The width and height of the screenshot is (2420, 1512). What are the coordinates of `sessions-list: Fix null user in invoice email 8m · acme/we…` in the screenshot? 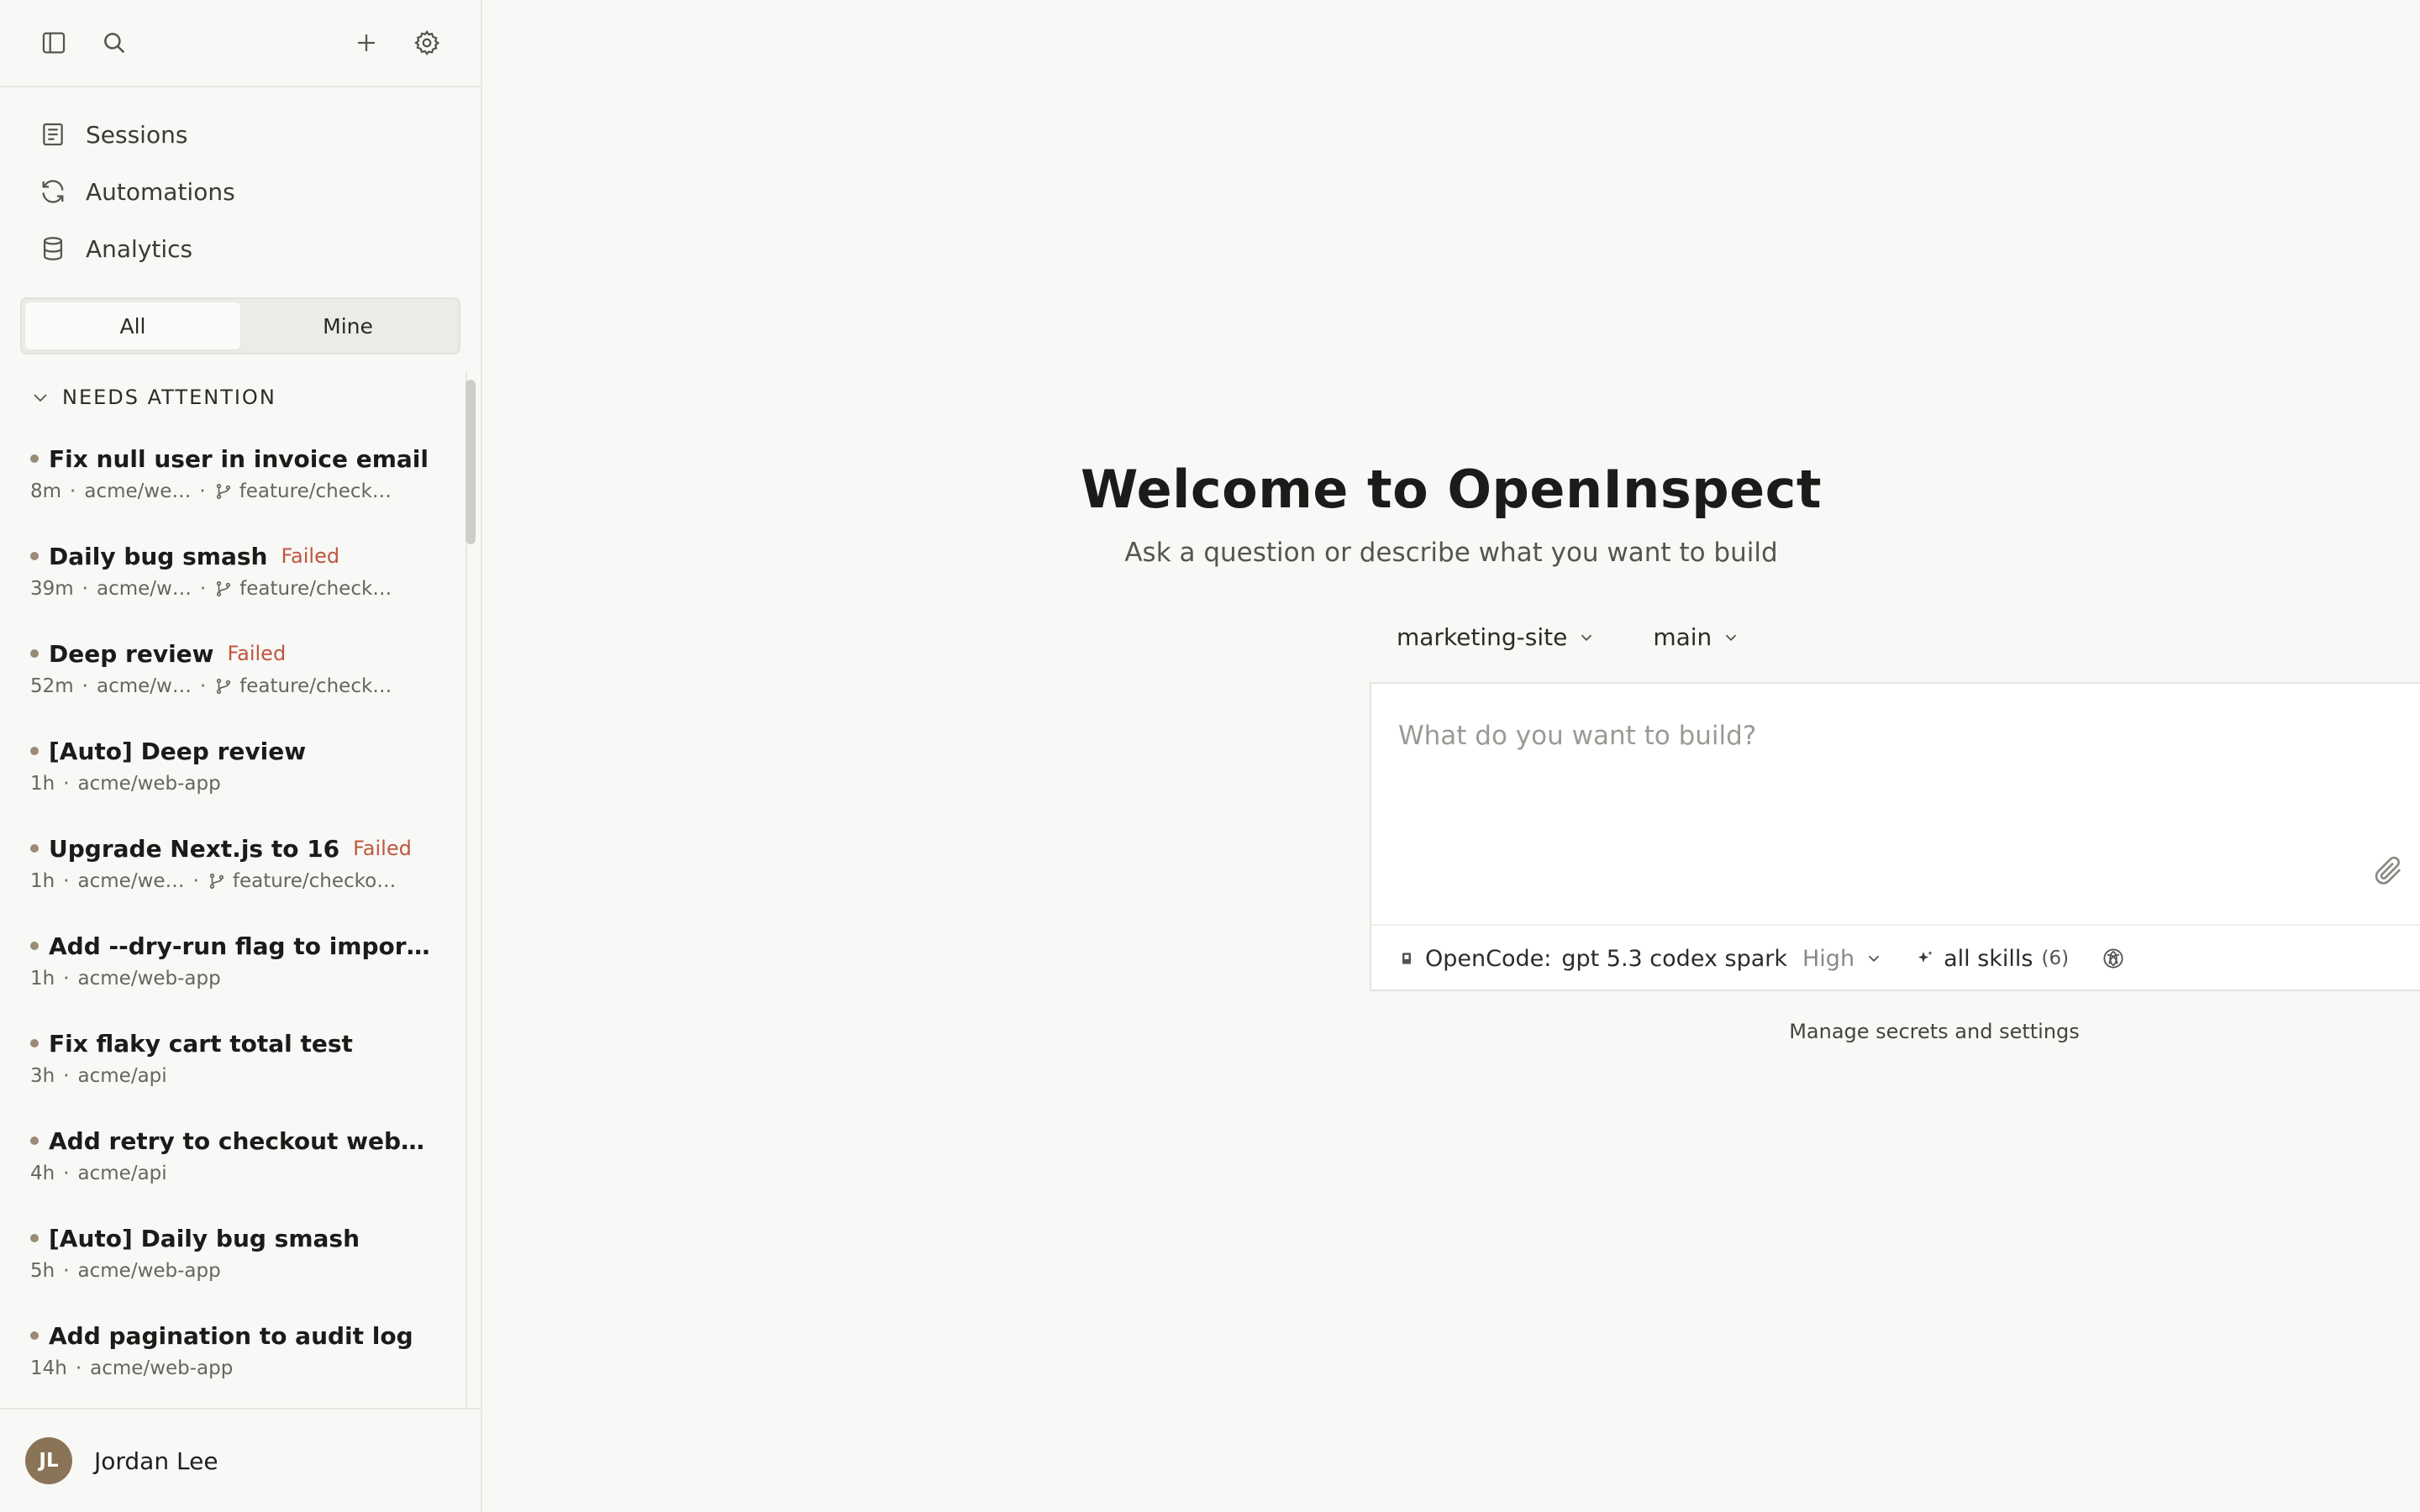 It's located at (240, 924).